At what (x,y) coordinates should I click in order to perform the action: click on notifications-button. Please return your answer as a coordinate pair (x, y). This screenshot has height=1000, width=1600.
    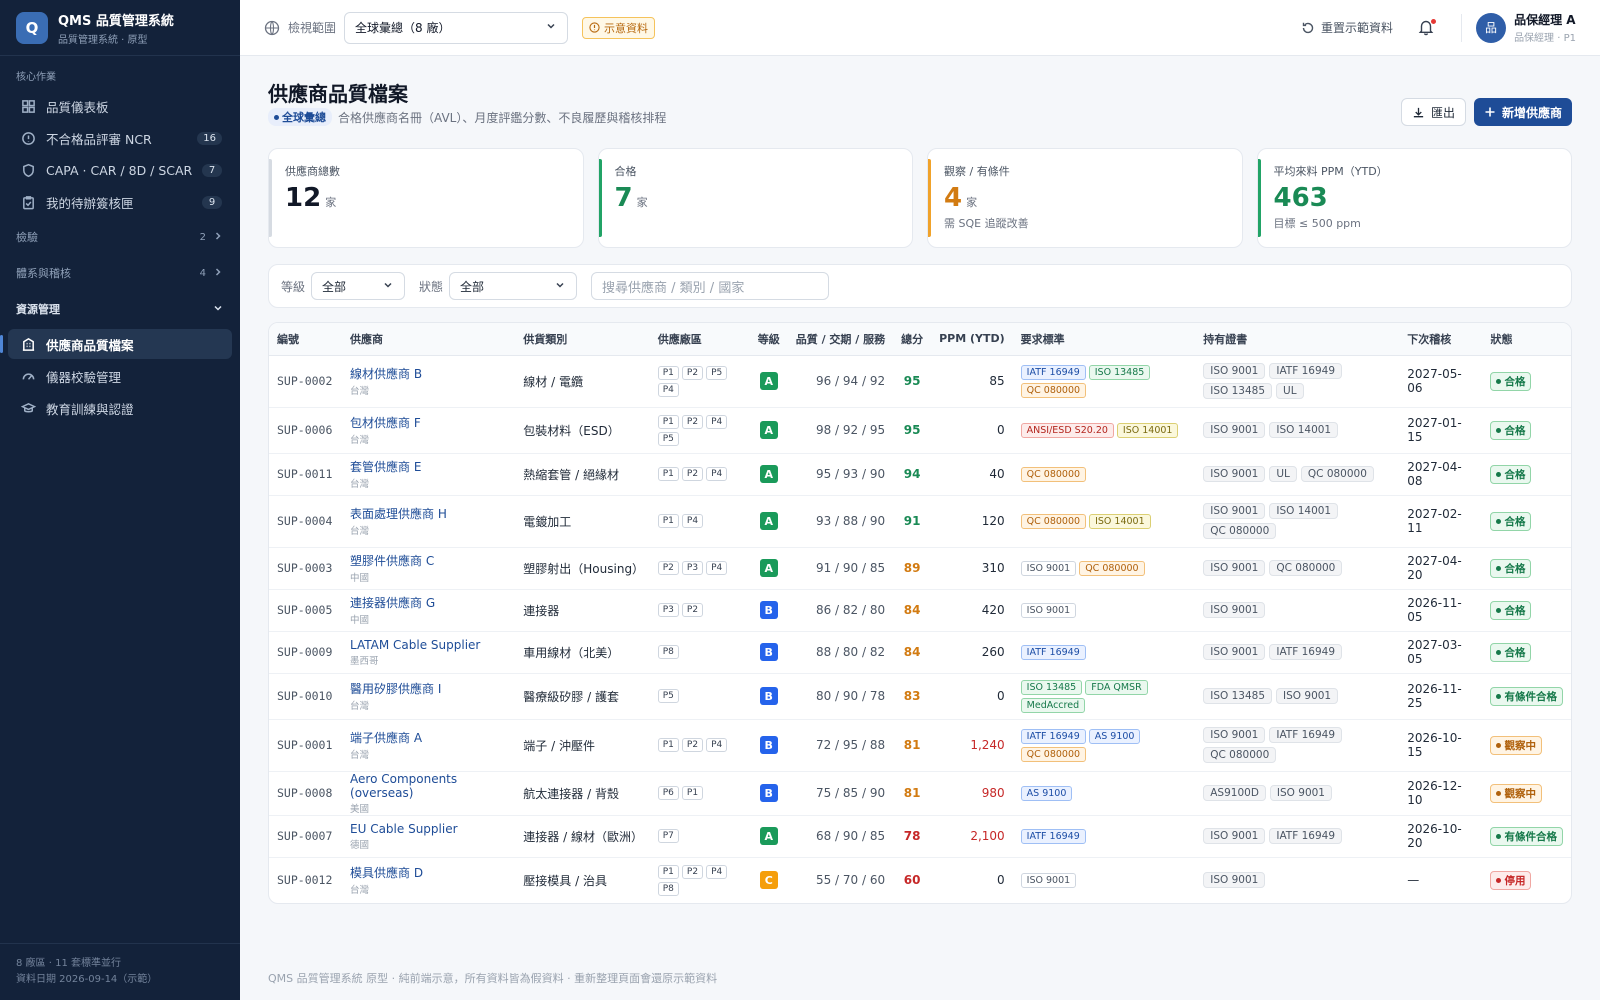
    Looking at the image, I should click on (1427, 27).